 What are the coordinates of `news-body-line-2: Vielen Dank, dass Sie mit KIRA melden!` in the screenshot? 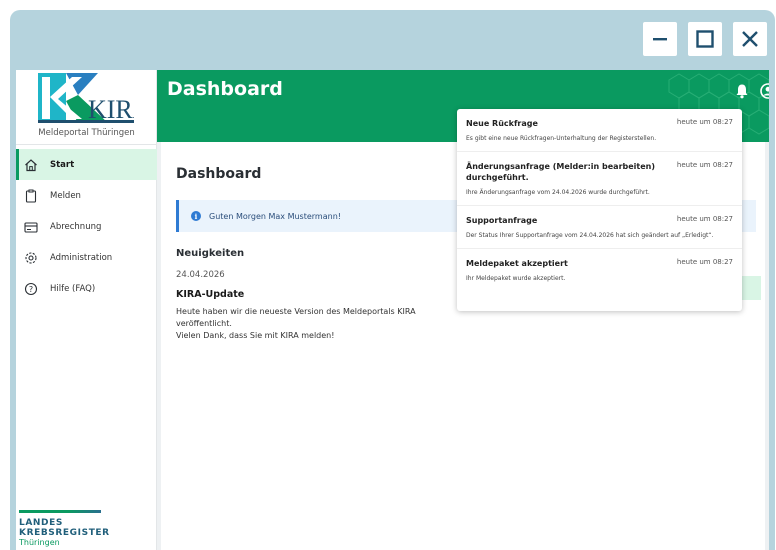 It's located at (255, 335).